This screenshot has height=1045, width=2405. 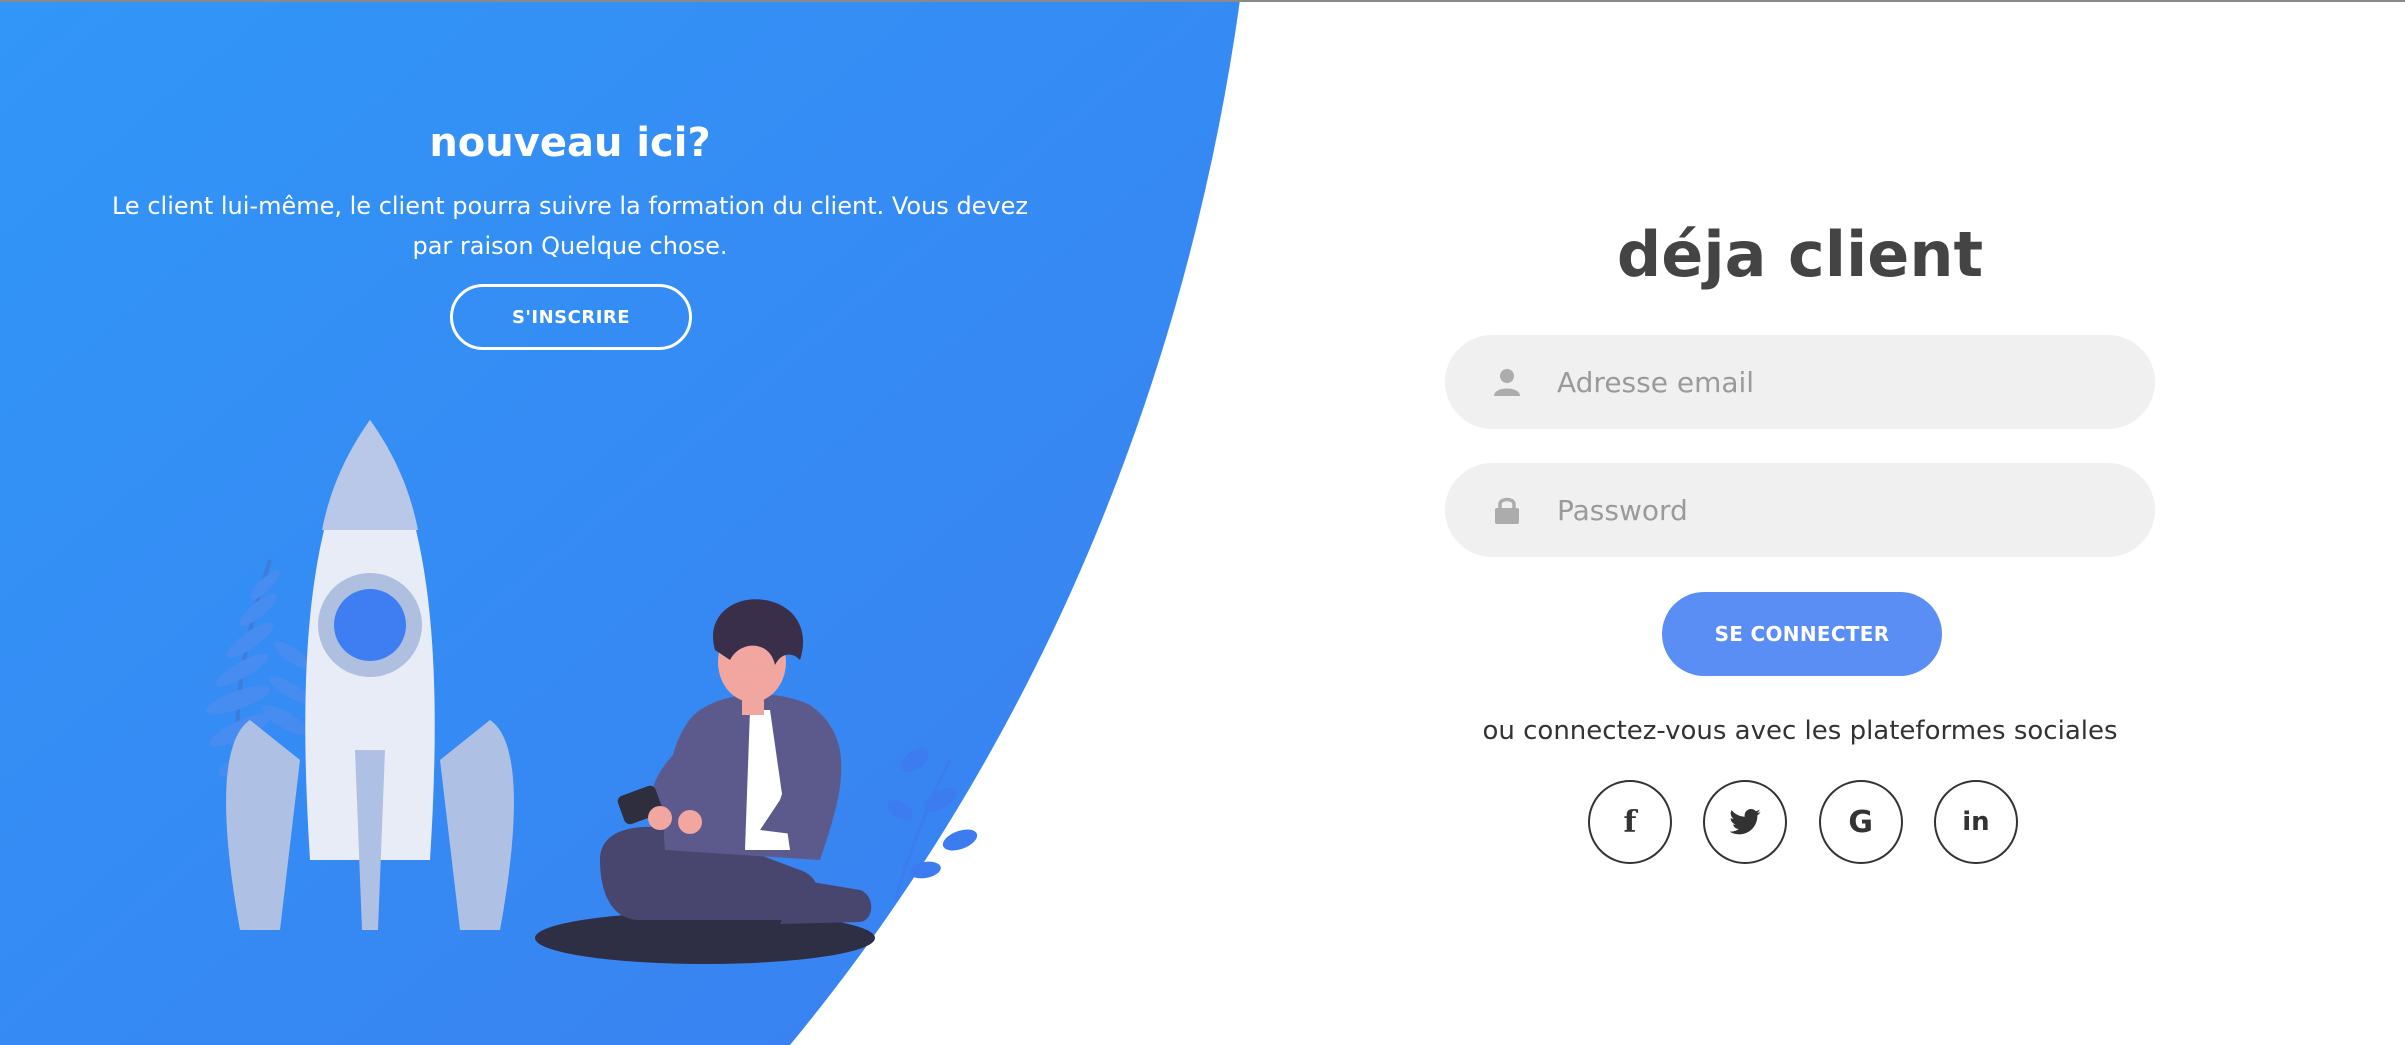 I want to click on email-input, so click(x=1837, y=382).